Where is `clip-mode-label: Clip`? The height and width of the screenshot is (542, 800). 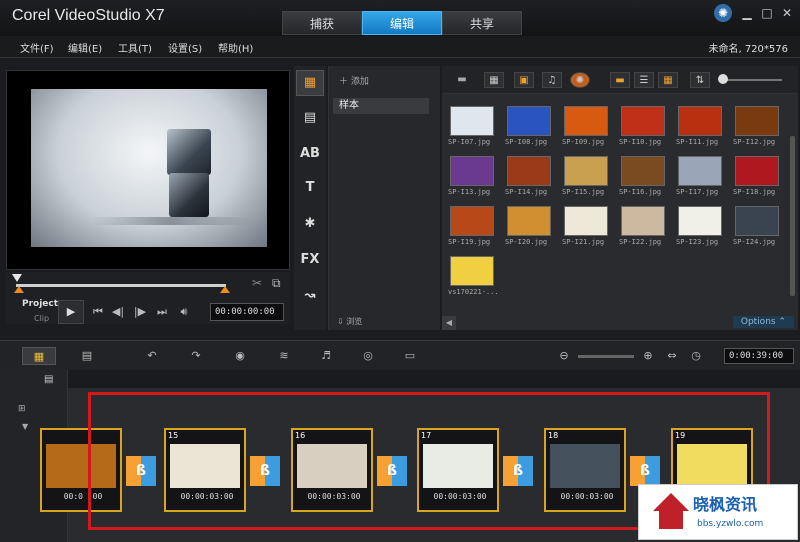
clip-mode-label: Clip is located at coordinates (41, 318).